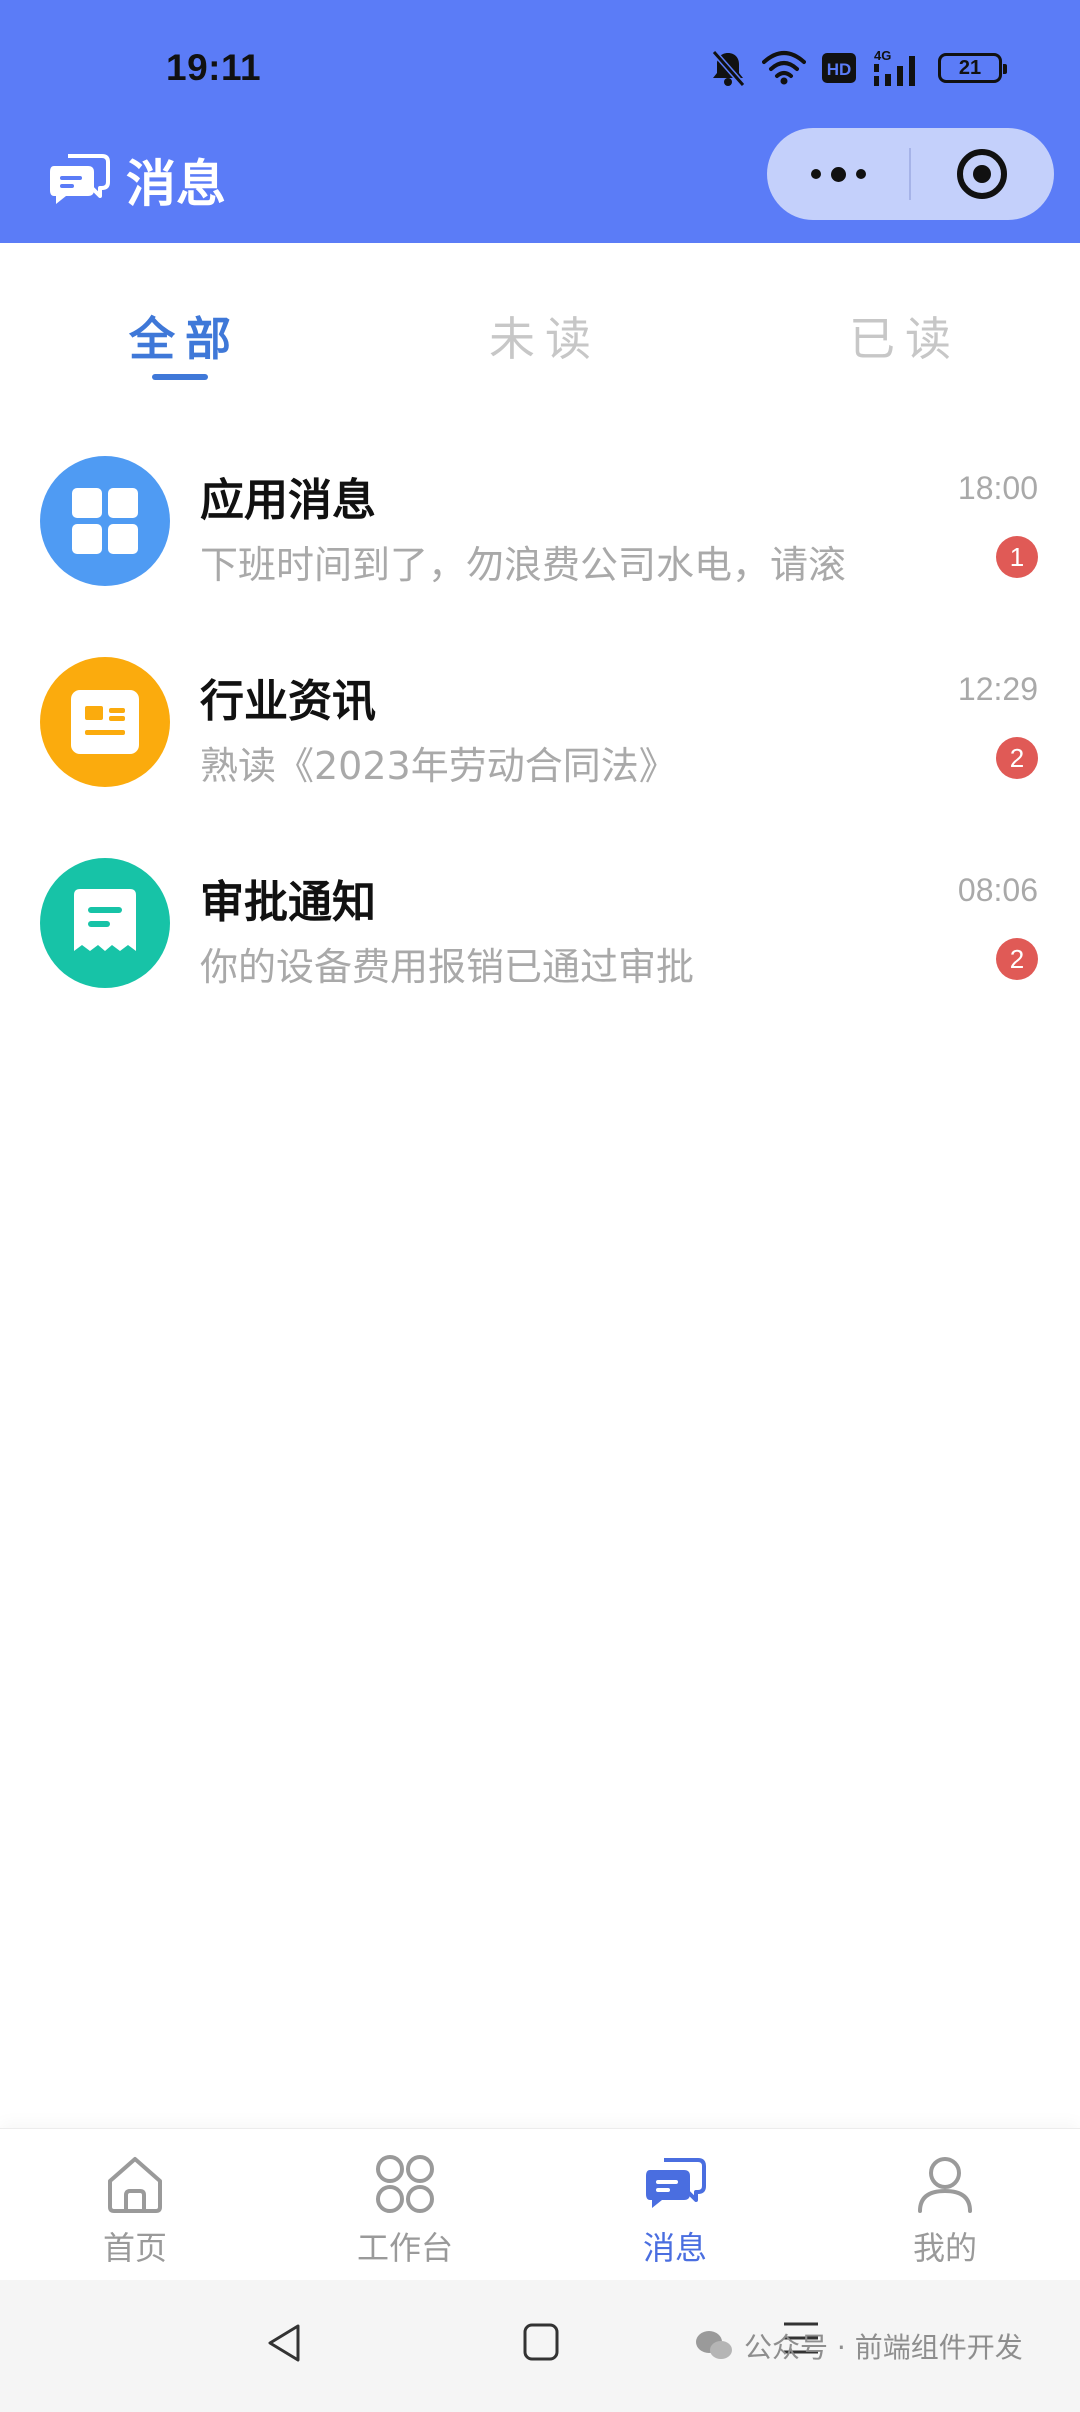  I want to click on home-square-icon, so click(541, 2342).